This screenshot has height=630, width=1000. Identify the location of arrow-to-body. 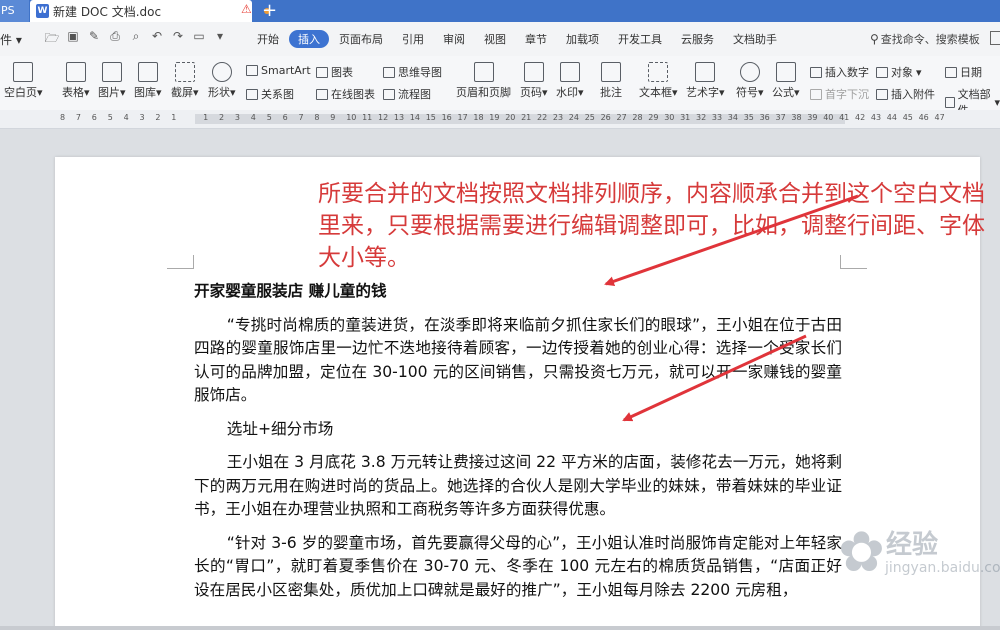
(714, 378).